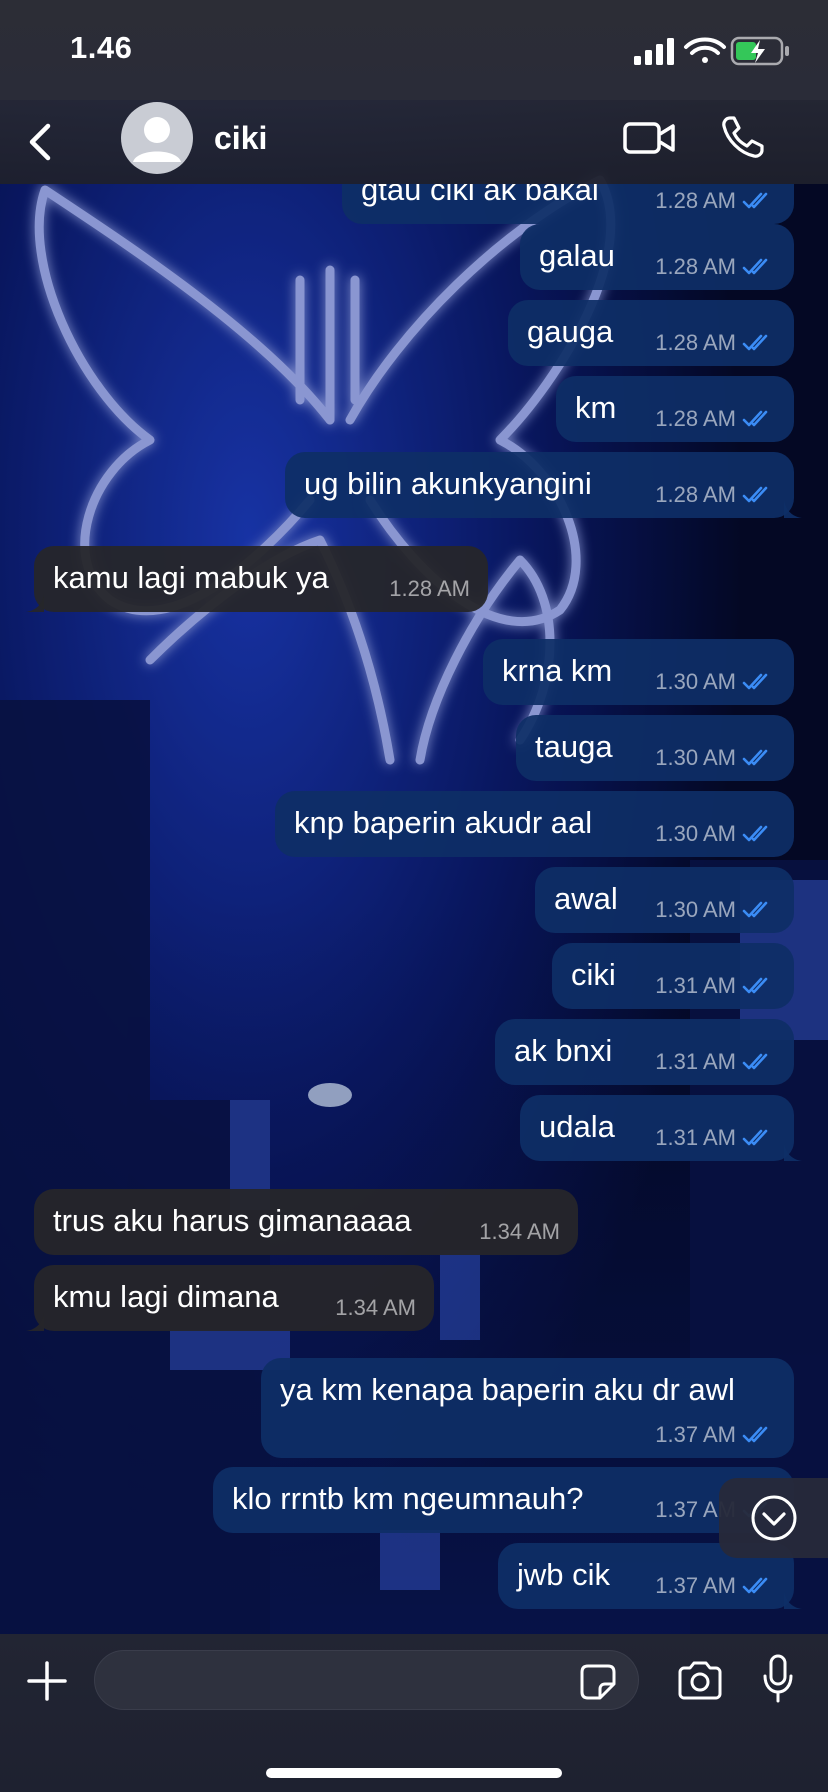 The image size is (828, 1792). I want to click on default-avatar-icon, so click(157, 139).